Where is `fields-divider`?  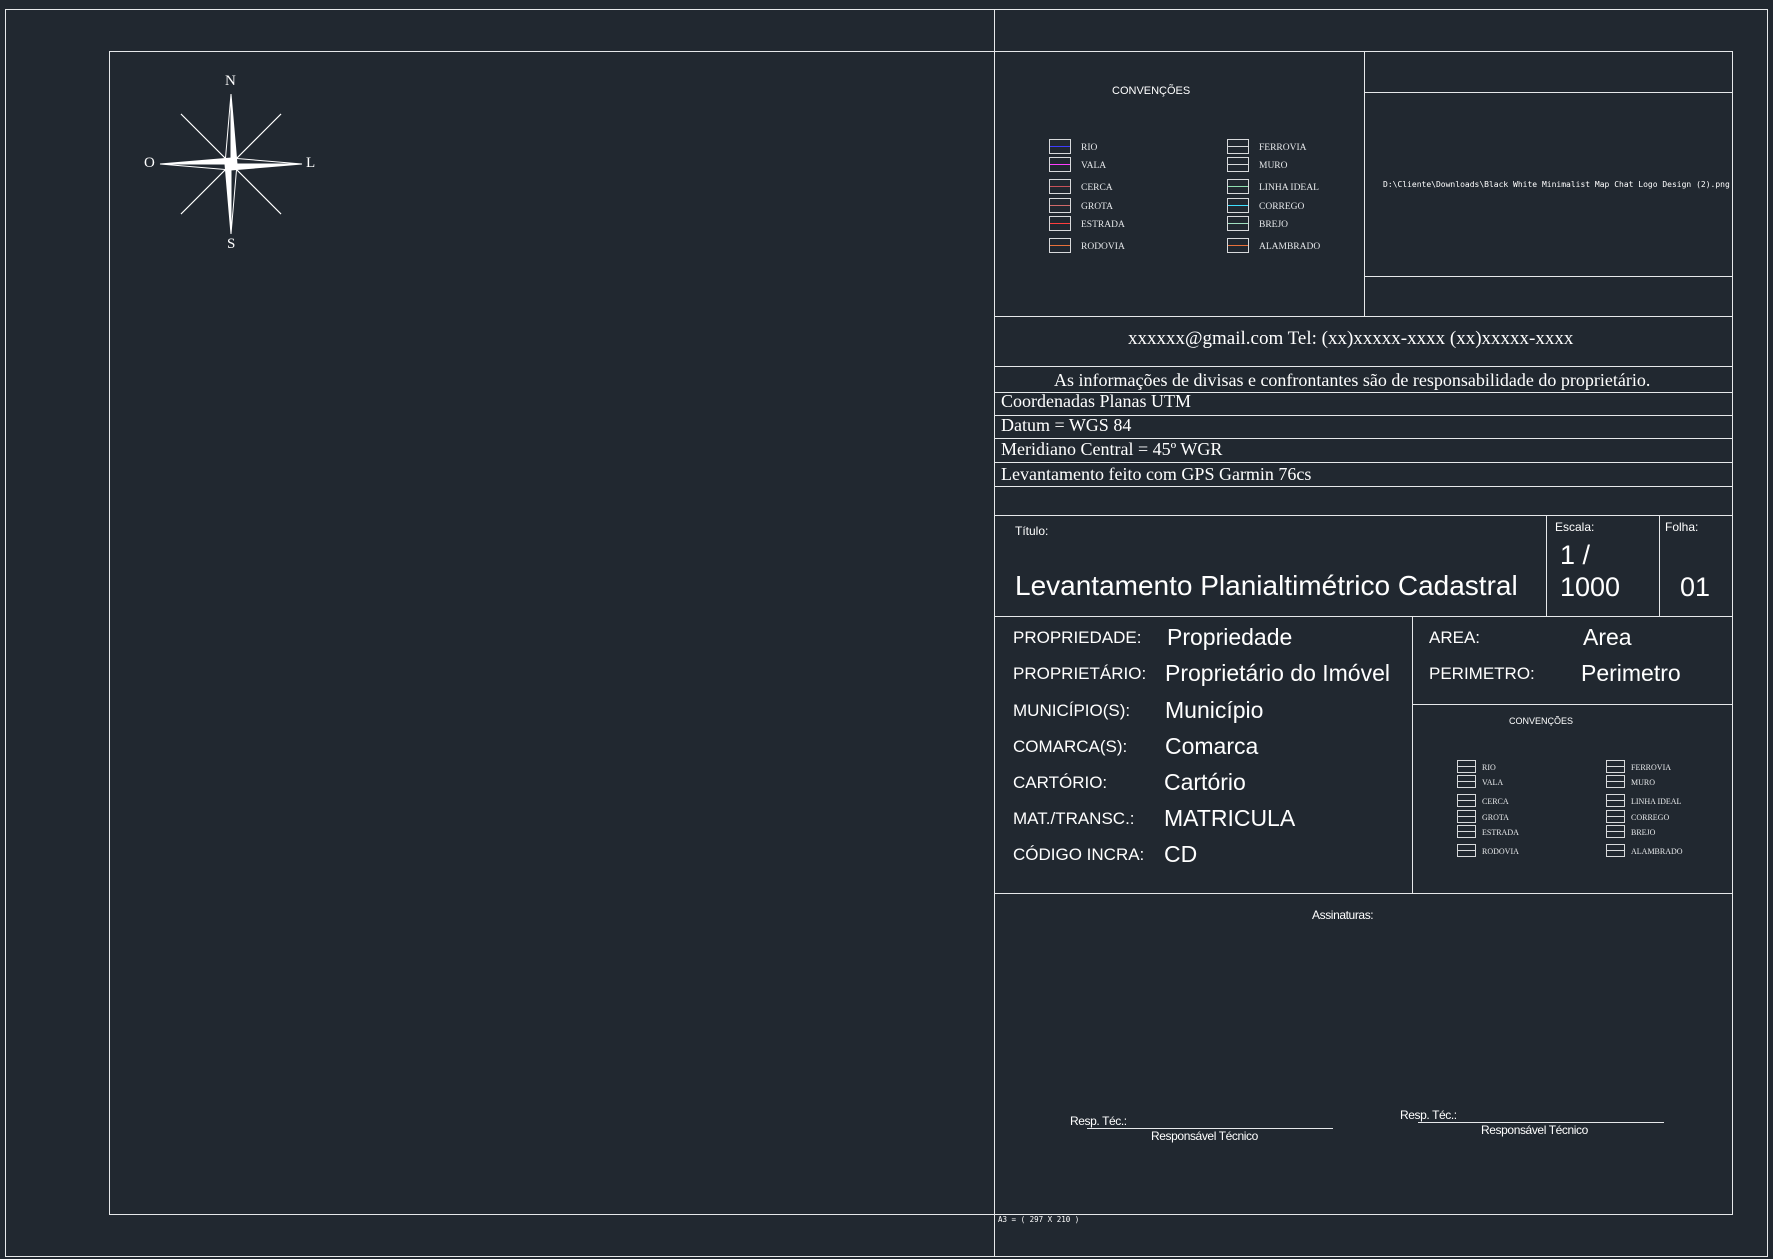
fields-divider is located at coordinates (1412, 755).